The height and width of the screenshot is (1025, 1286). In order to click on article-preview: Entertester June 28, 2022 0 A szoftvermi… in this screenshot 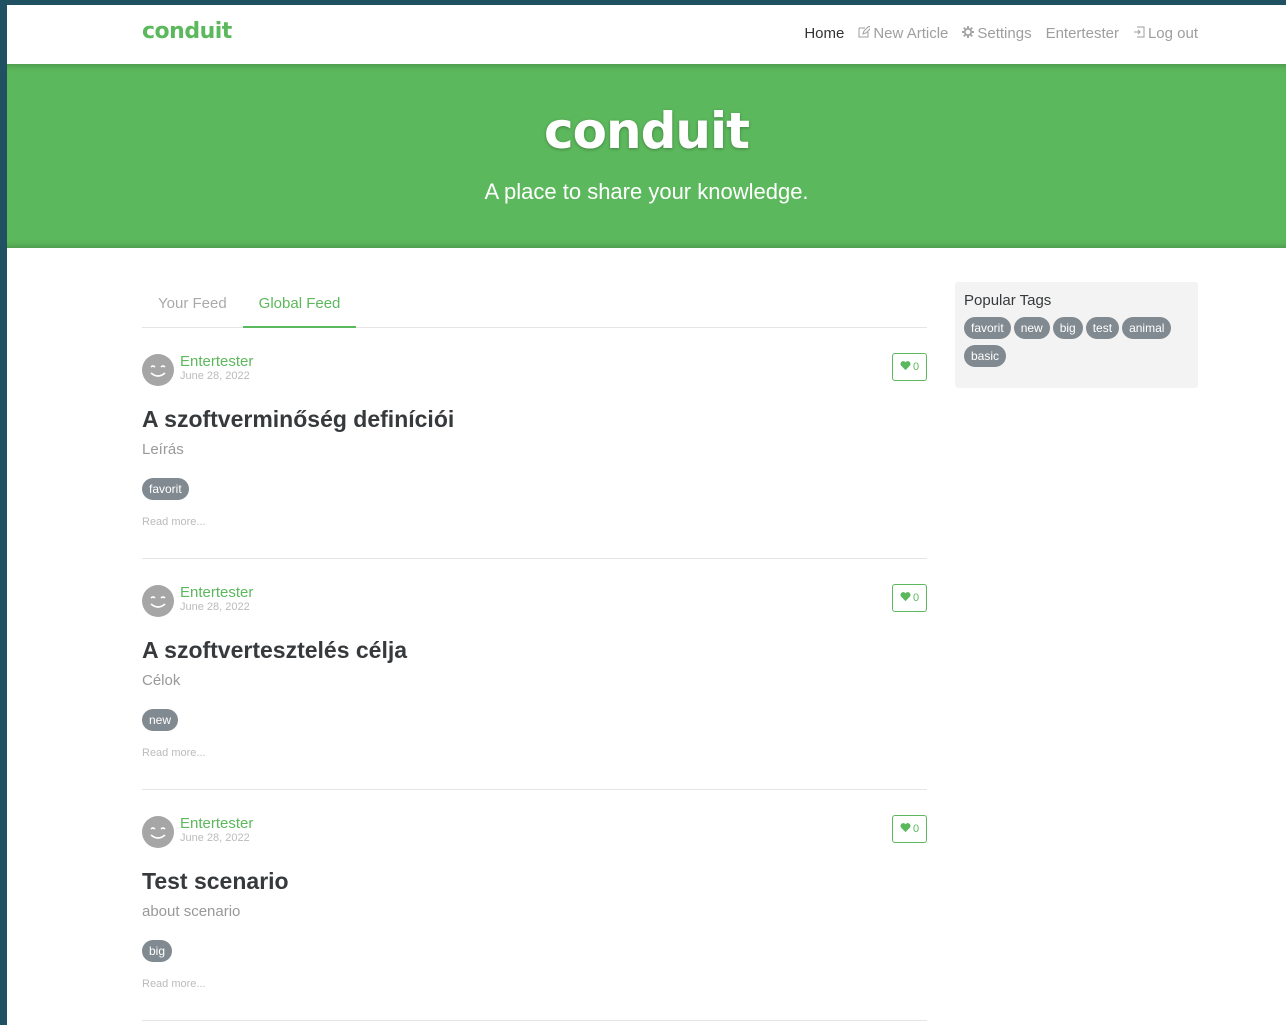, I will do `click(534, 443)`.